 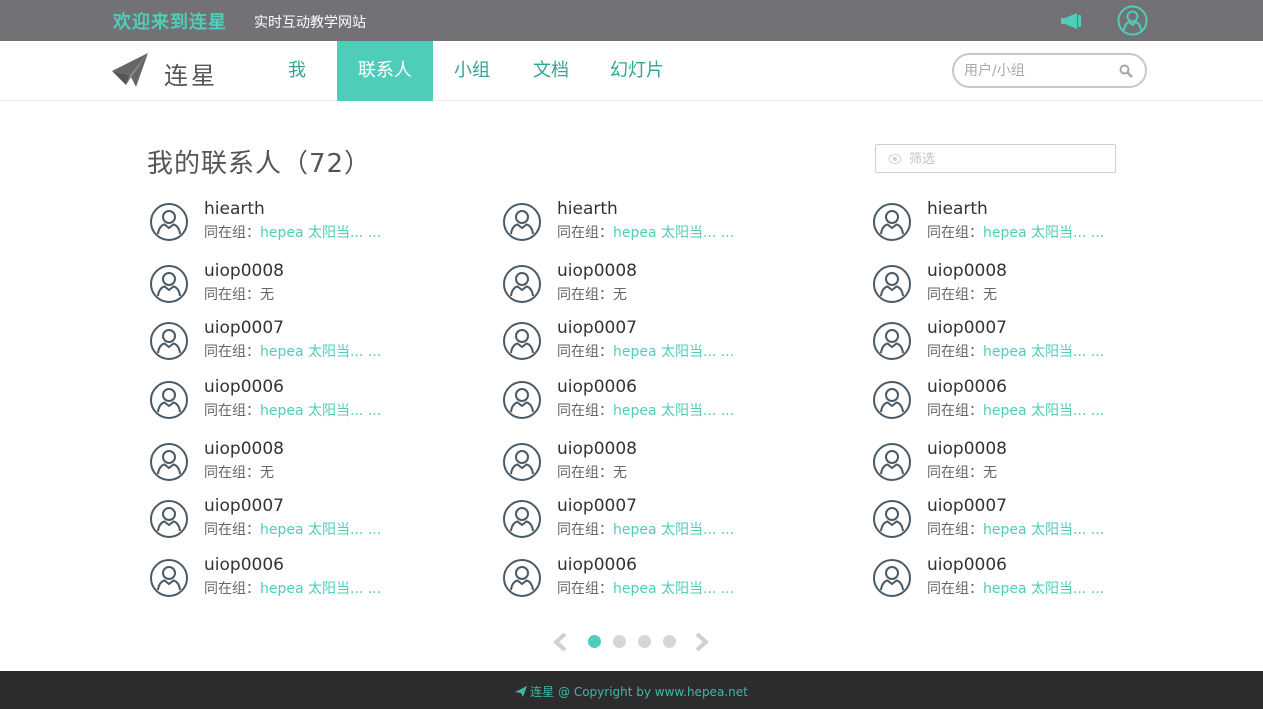 I want to click on paper-plane-logo-icon, so click(x=130, y=70).